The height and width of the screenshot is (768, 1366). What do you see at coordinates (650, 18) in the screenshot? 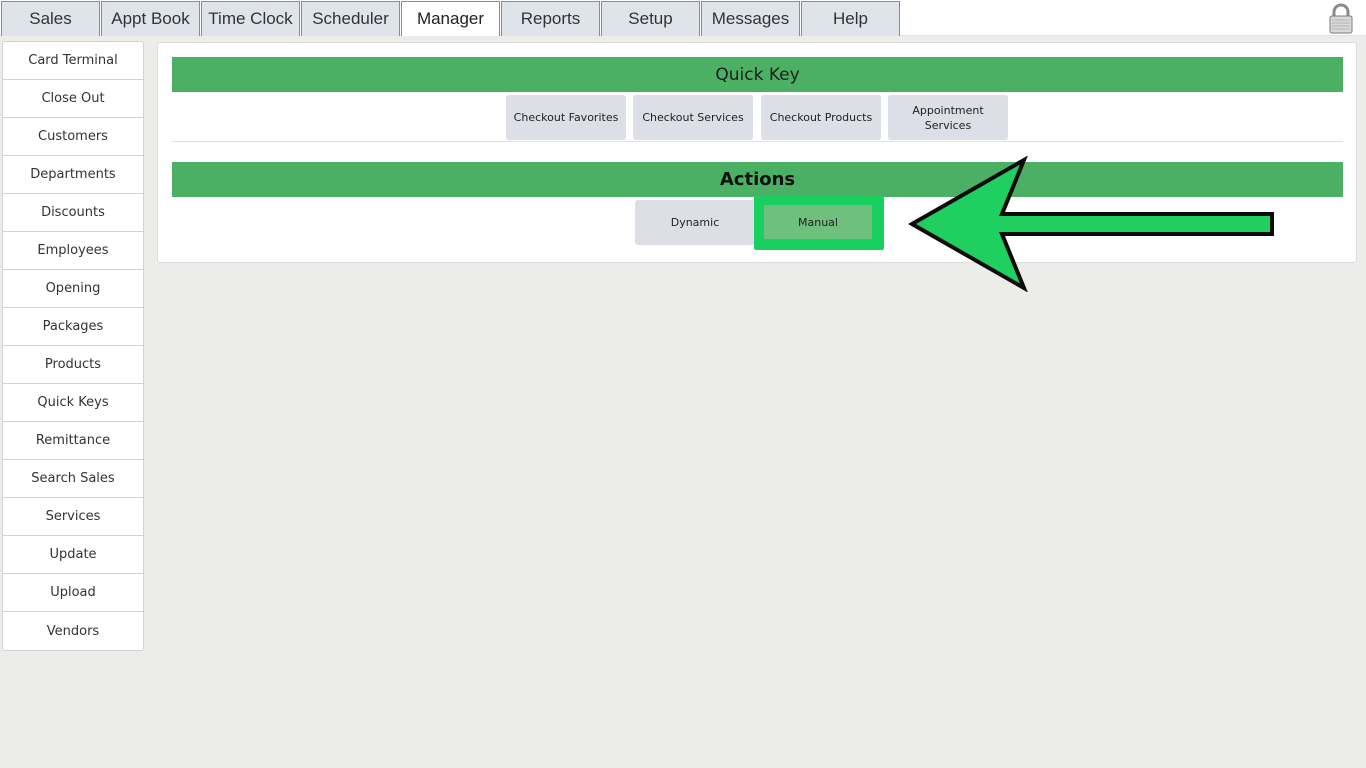
I see `tab-setup: Setup` at bounding box center [650, 18].